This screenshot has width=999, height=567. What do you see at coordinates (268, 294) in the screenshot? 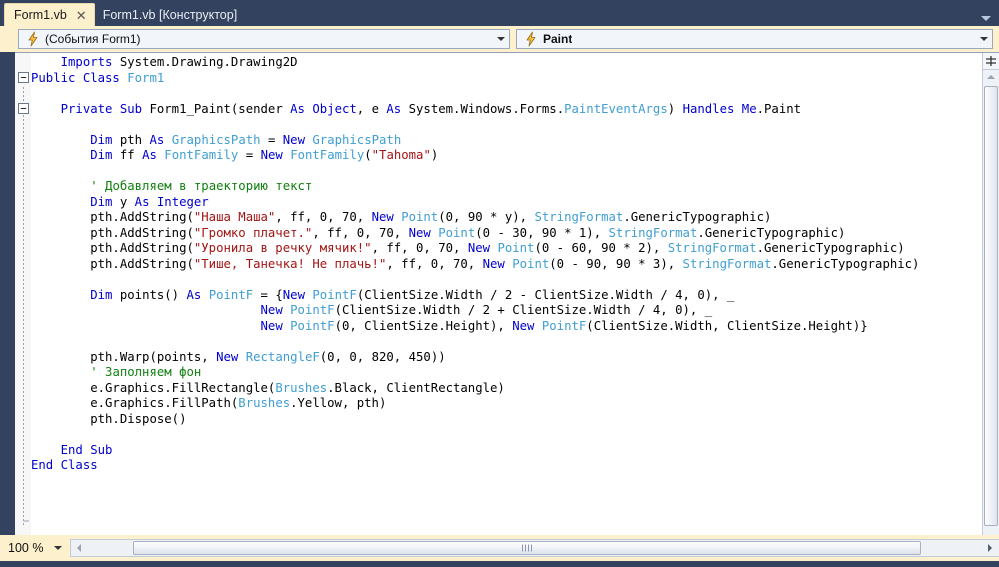
I see `code-token: = {` at bounding box center [268, 294].